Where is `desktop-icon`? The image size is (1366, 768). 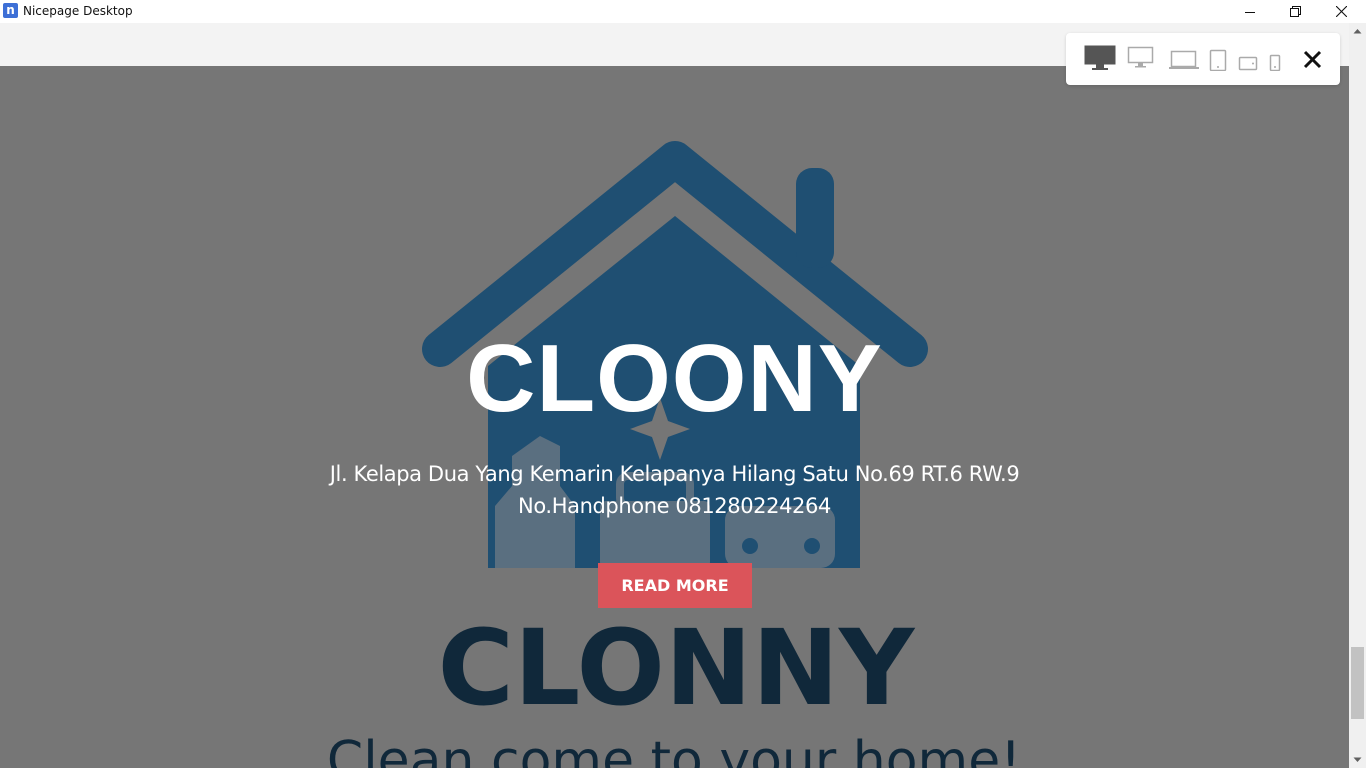 desktop-icon is located at coordinates (1141, 60).